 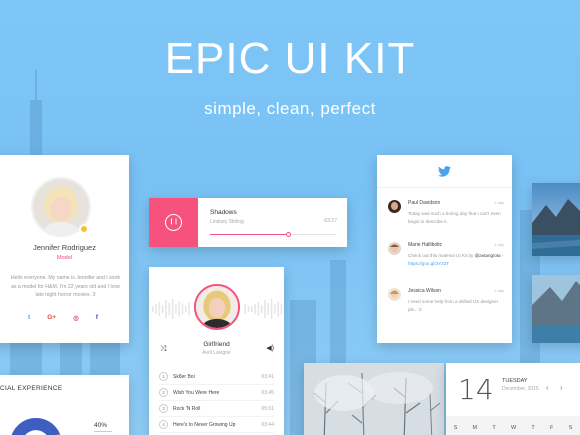 What do you see at coordinates (29, 318) in the screenshot?
I see `twitter-icon: t` at bounding box center [29, 318].